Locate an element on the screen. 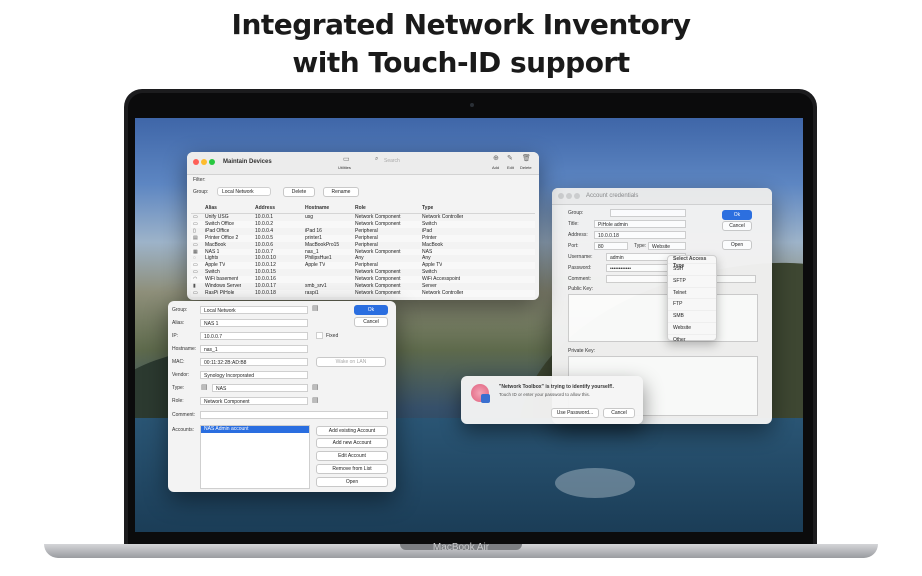 The image size is (922, 576). vendor-field: Synology Incorporated is located at coordinates (254, 375).